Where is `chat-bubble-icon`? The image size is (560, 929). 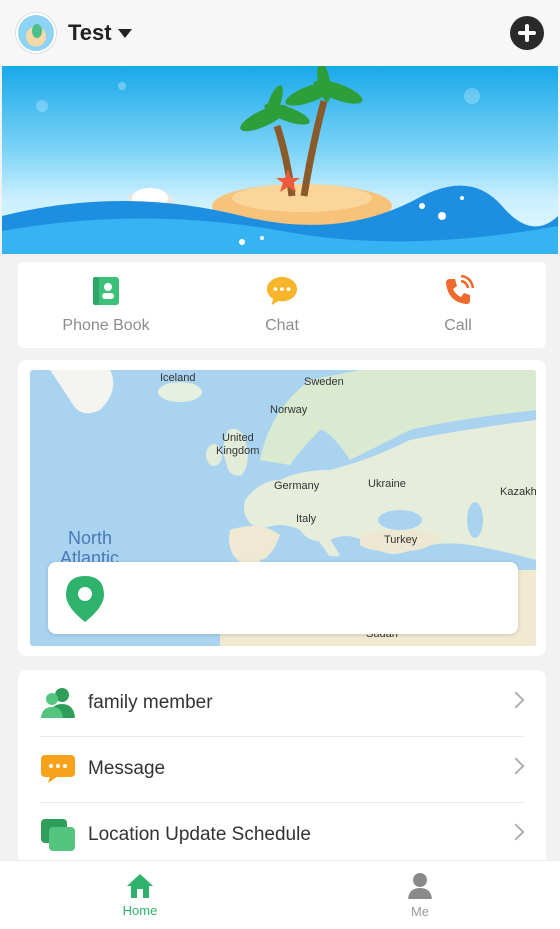 chat-bubble-icon is located at coordinates (282, 291).